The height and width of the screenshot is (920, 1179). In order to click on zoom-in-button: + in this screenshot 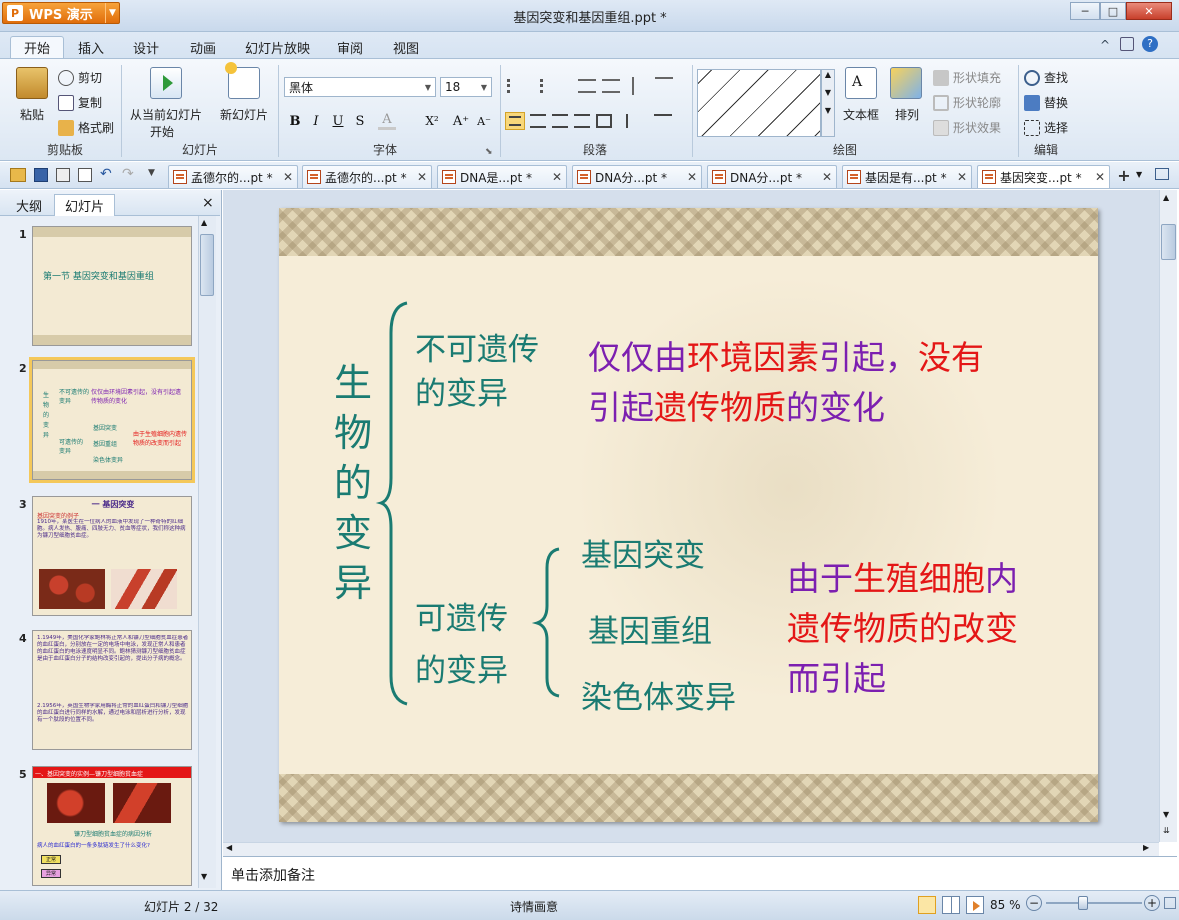, I will do `click(1152, 903)`.